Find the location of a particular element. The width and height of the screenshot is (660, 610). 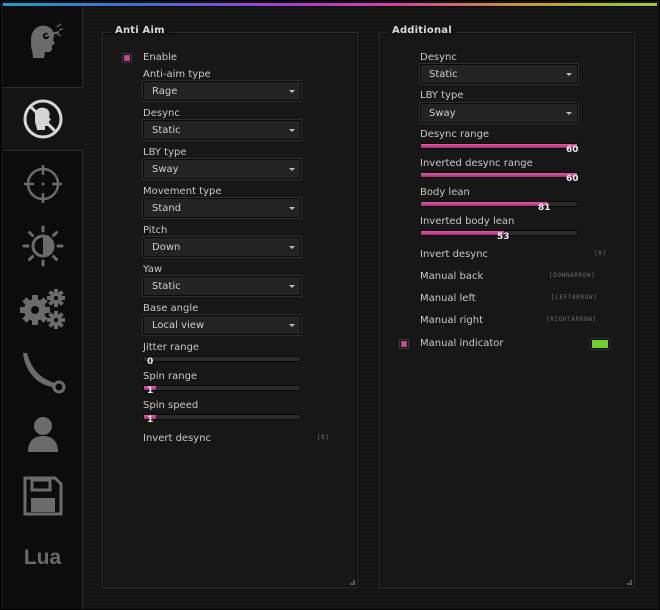

inverted-body-lean-value: 53 is located at coordinates (503, 237).